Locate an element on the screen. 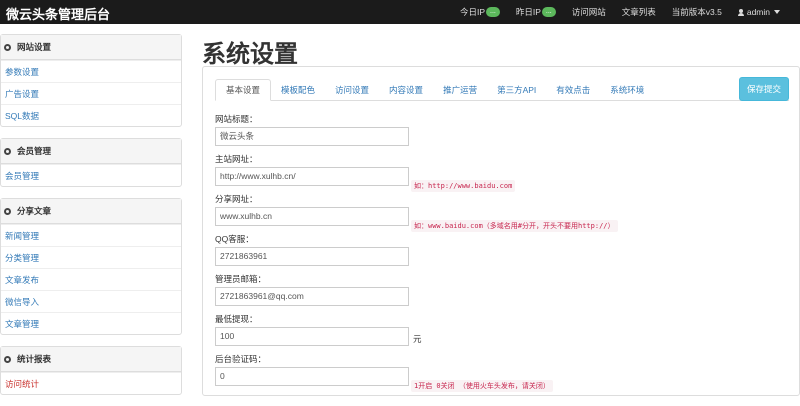 The width and height of the screenshot is (800, 406). nav-user-menu: admin is located at coordinates (765, 12).